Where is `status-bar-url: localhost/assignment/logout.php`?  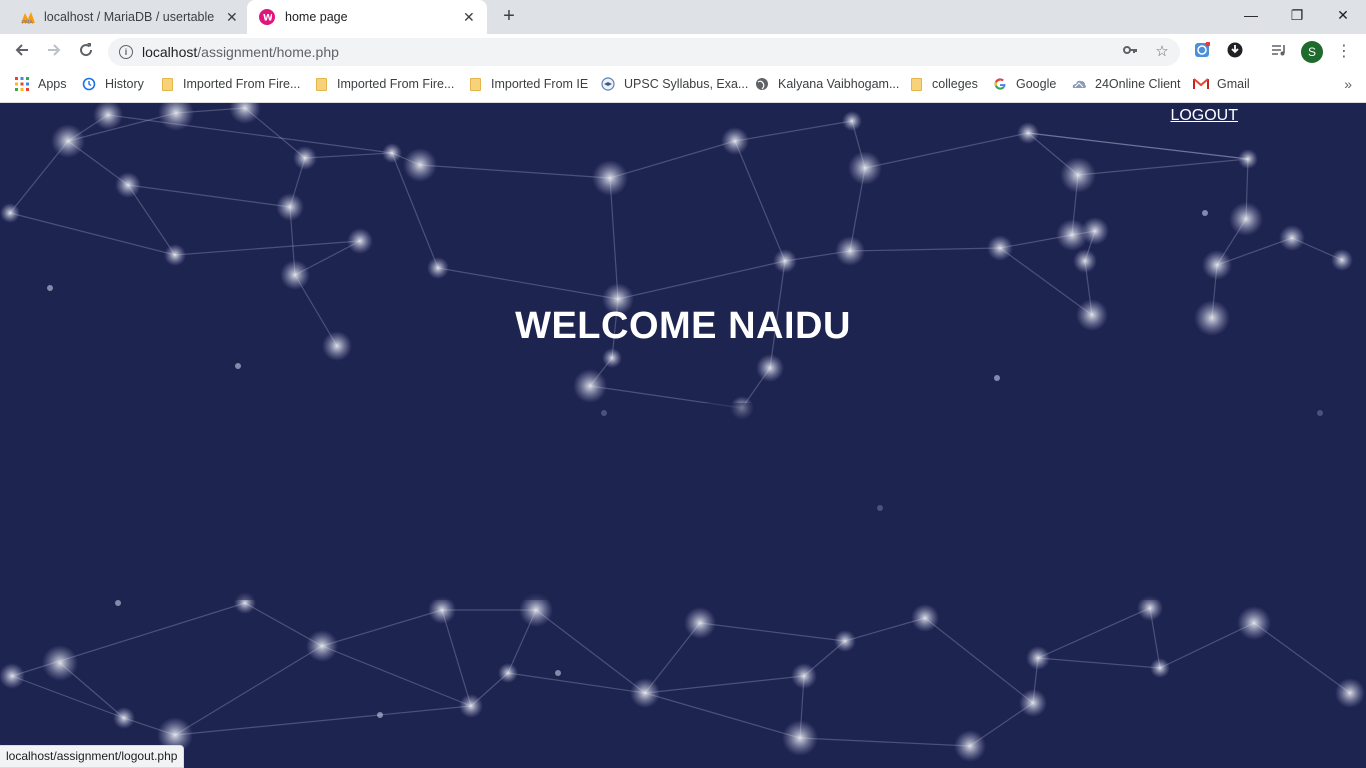 status-bar-url: localhost/assignment/logout.php is located at coordinates (92, 756).